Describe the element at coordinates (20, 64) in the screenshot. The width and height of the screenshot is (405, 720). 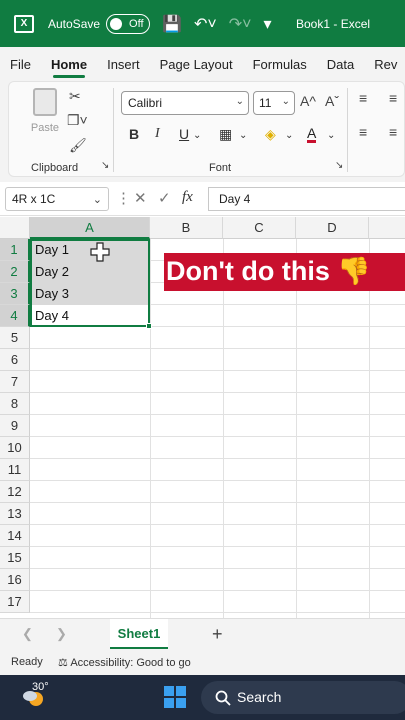
I see `tab-file: File` at that location.